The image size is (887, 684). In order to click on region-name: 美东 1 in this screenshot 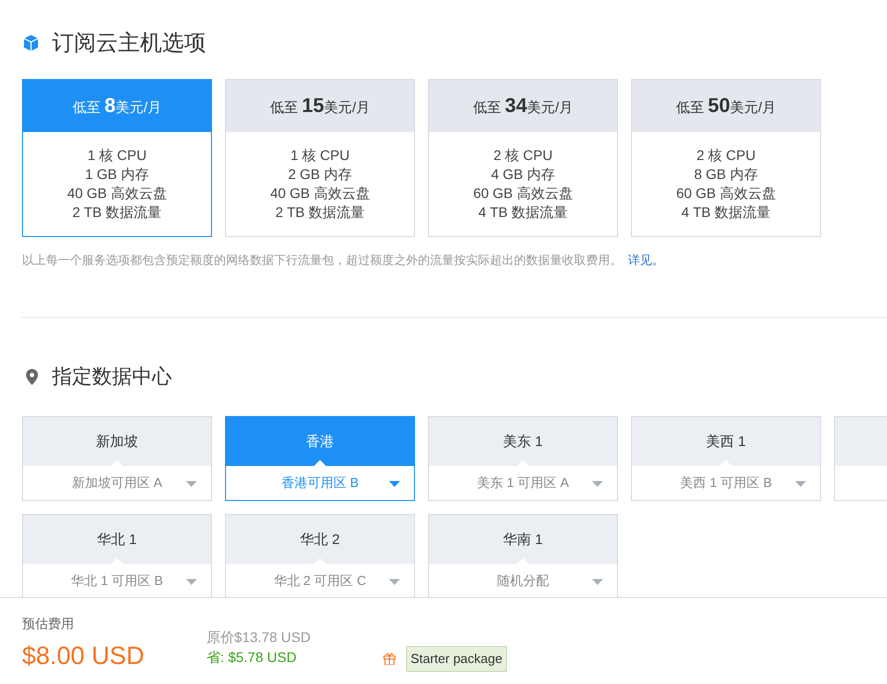, I will do `click(523, 441)`.